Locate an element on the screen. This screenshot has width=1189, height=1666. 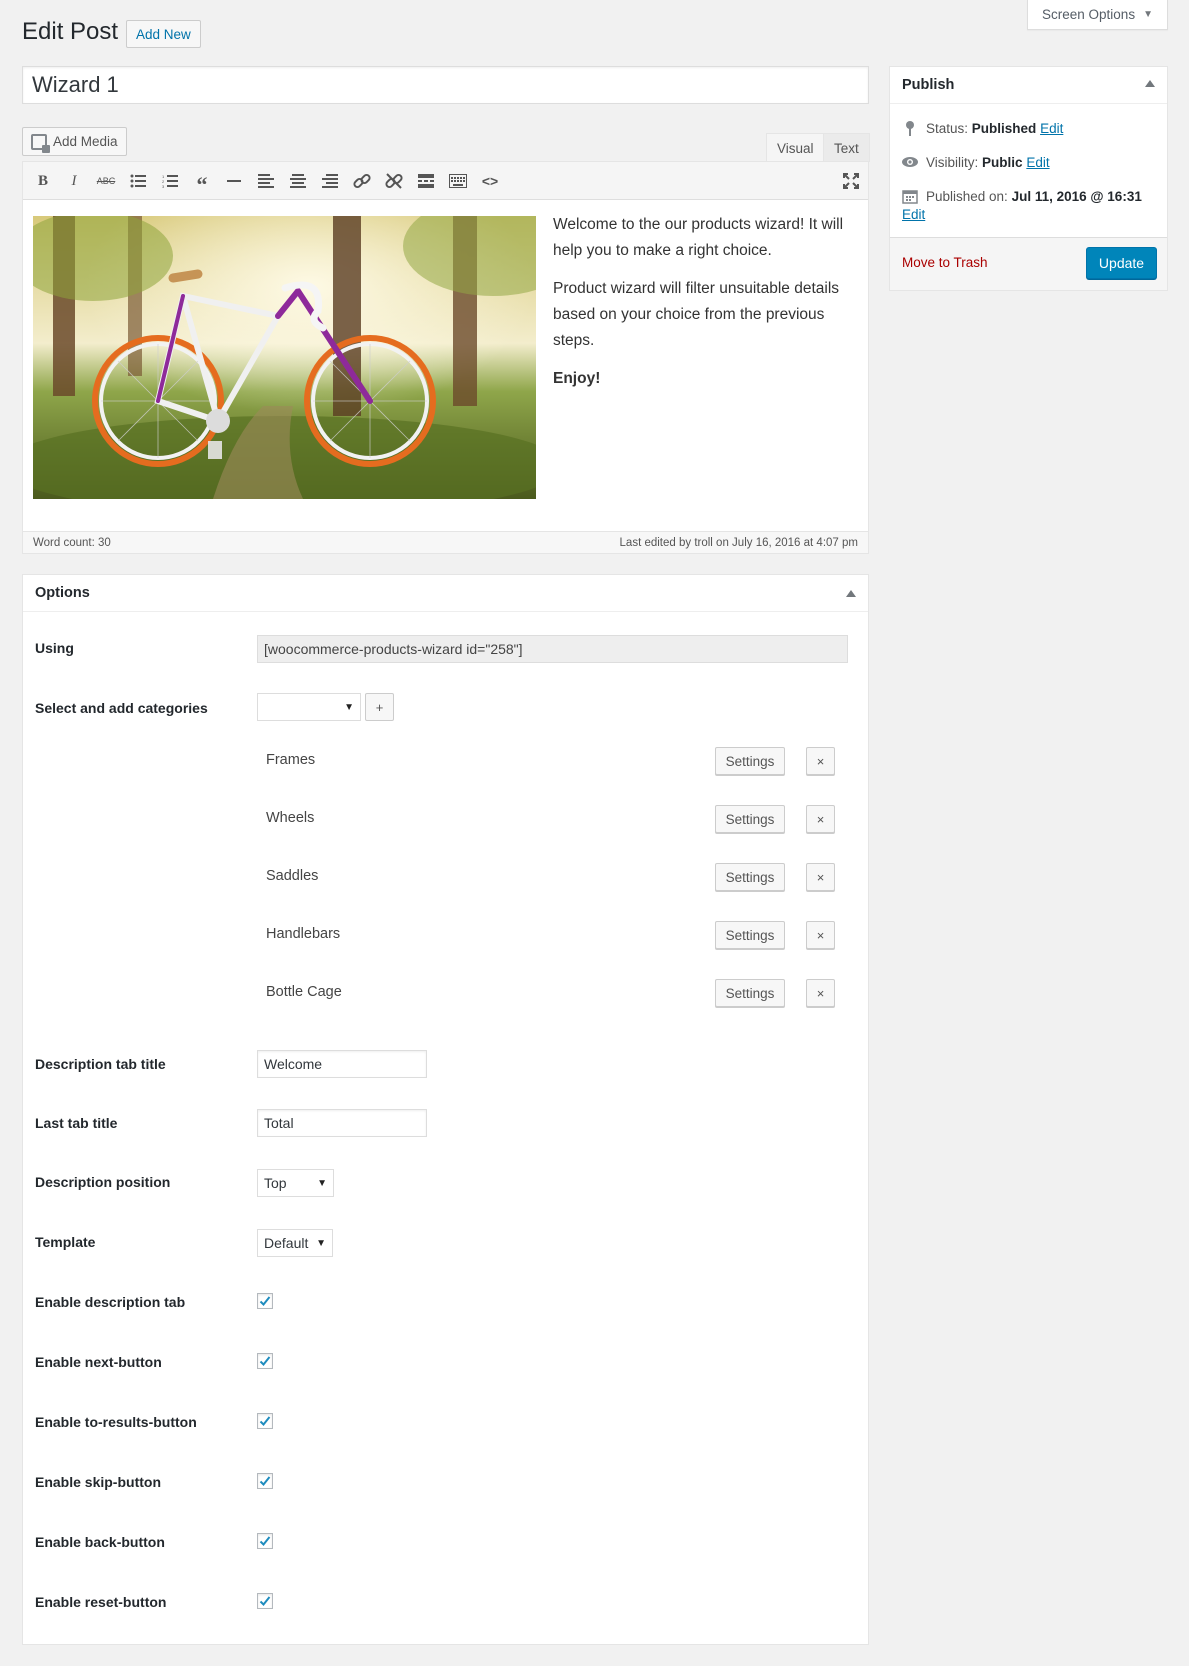
enable-next-button-checkbox is located at coordinates (265, 1361).